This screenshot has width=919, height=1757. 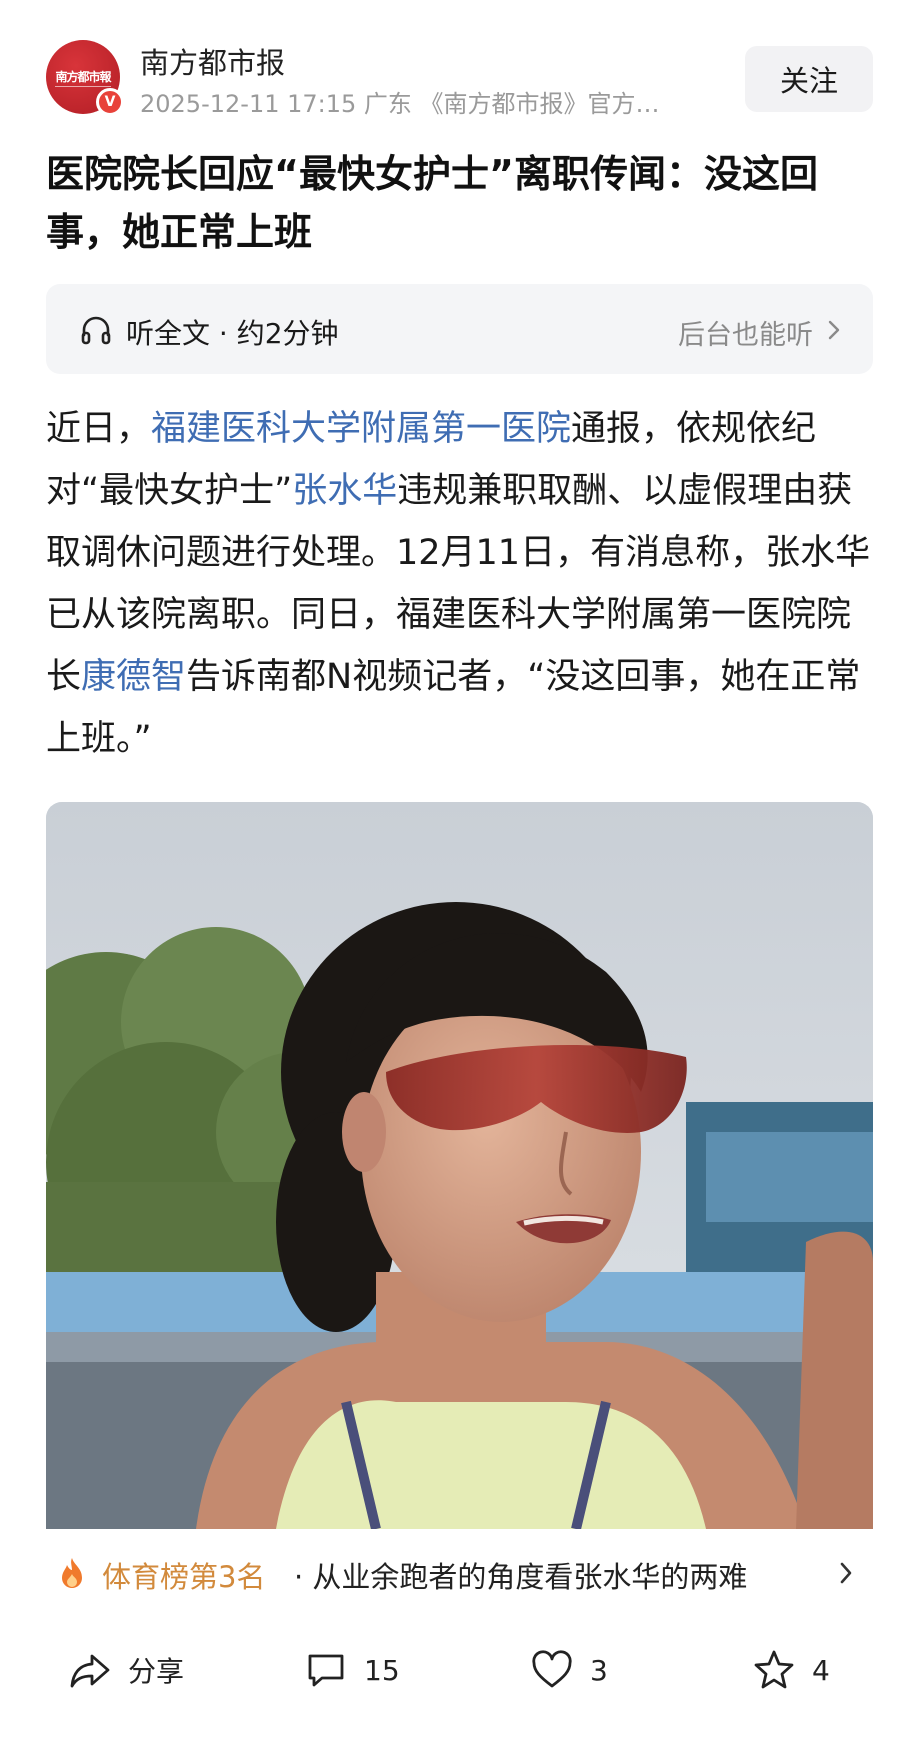 What do you see at coordinates (774, 1669) in the screenshot?
I see `star-icon` at bounding box center [774, 1669].